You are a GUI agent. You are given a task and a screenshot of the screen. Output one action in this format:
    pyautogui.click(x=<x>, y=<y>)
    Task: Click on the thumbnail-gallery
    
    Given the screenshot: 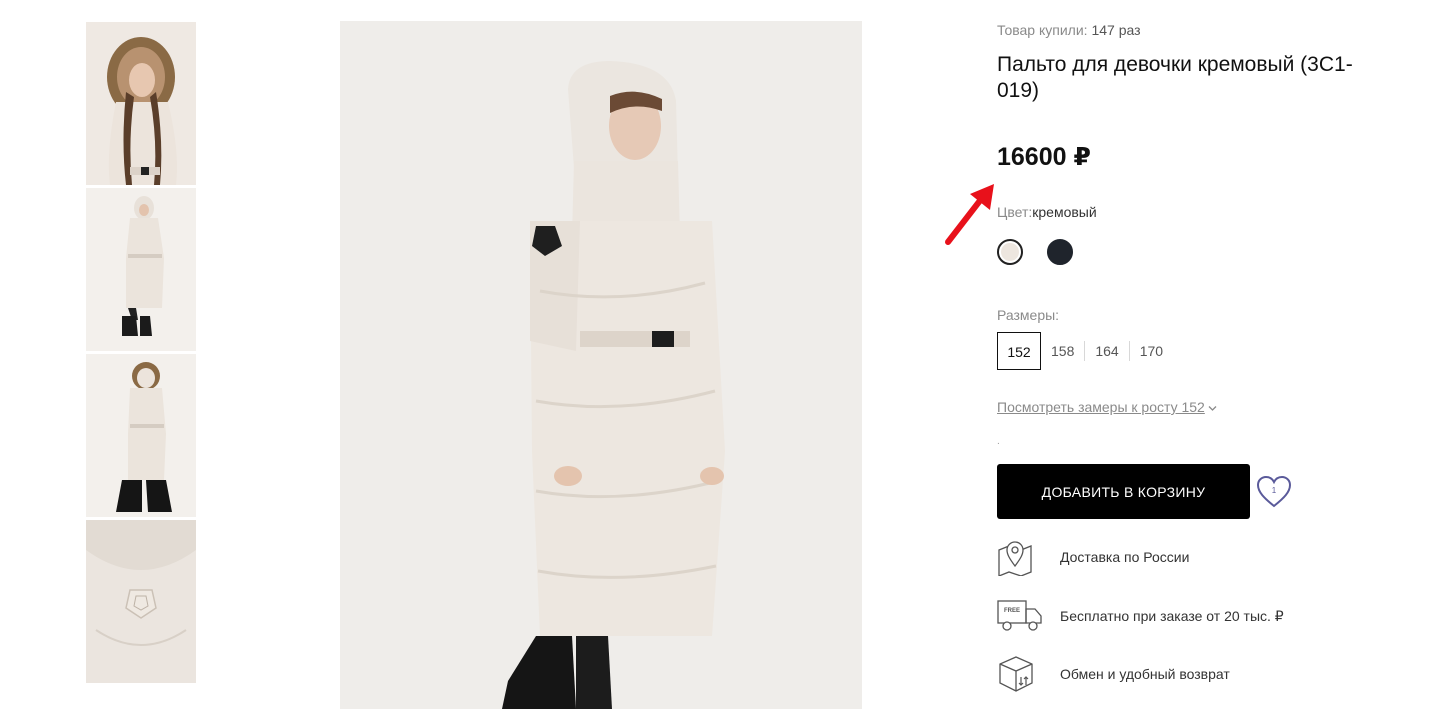 What is the action you would take?
    pyautogui.click(x=141, y=354)
    